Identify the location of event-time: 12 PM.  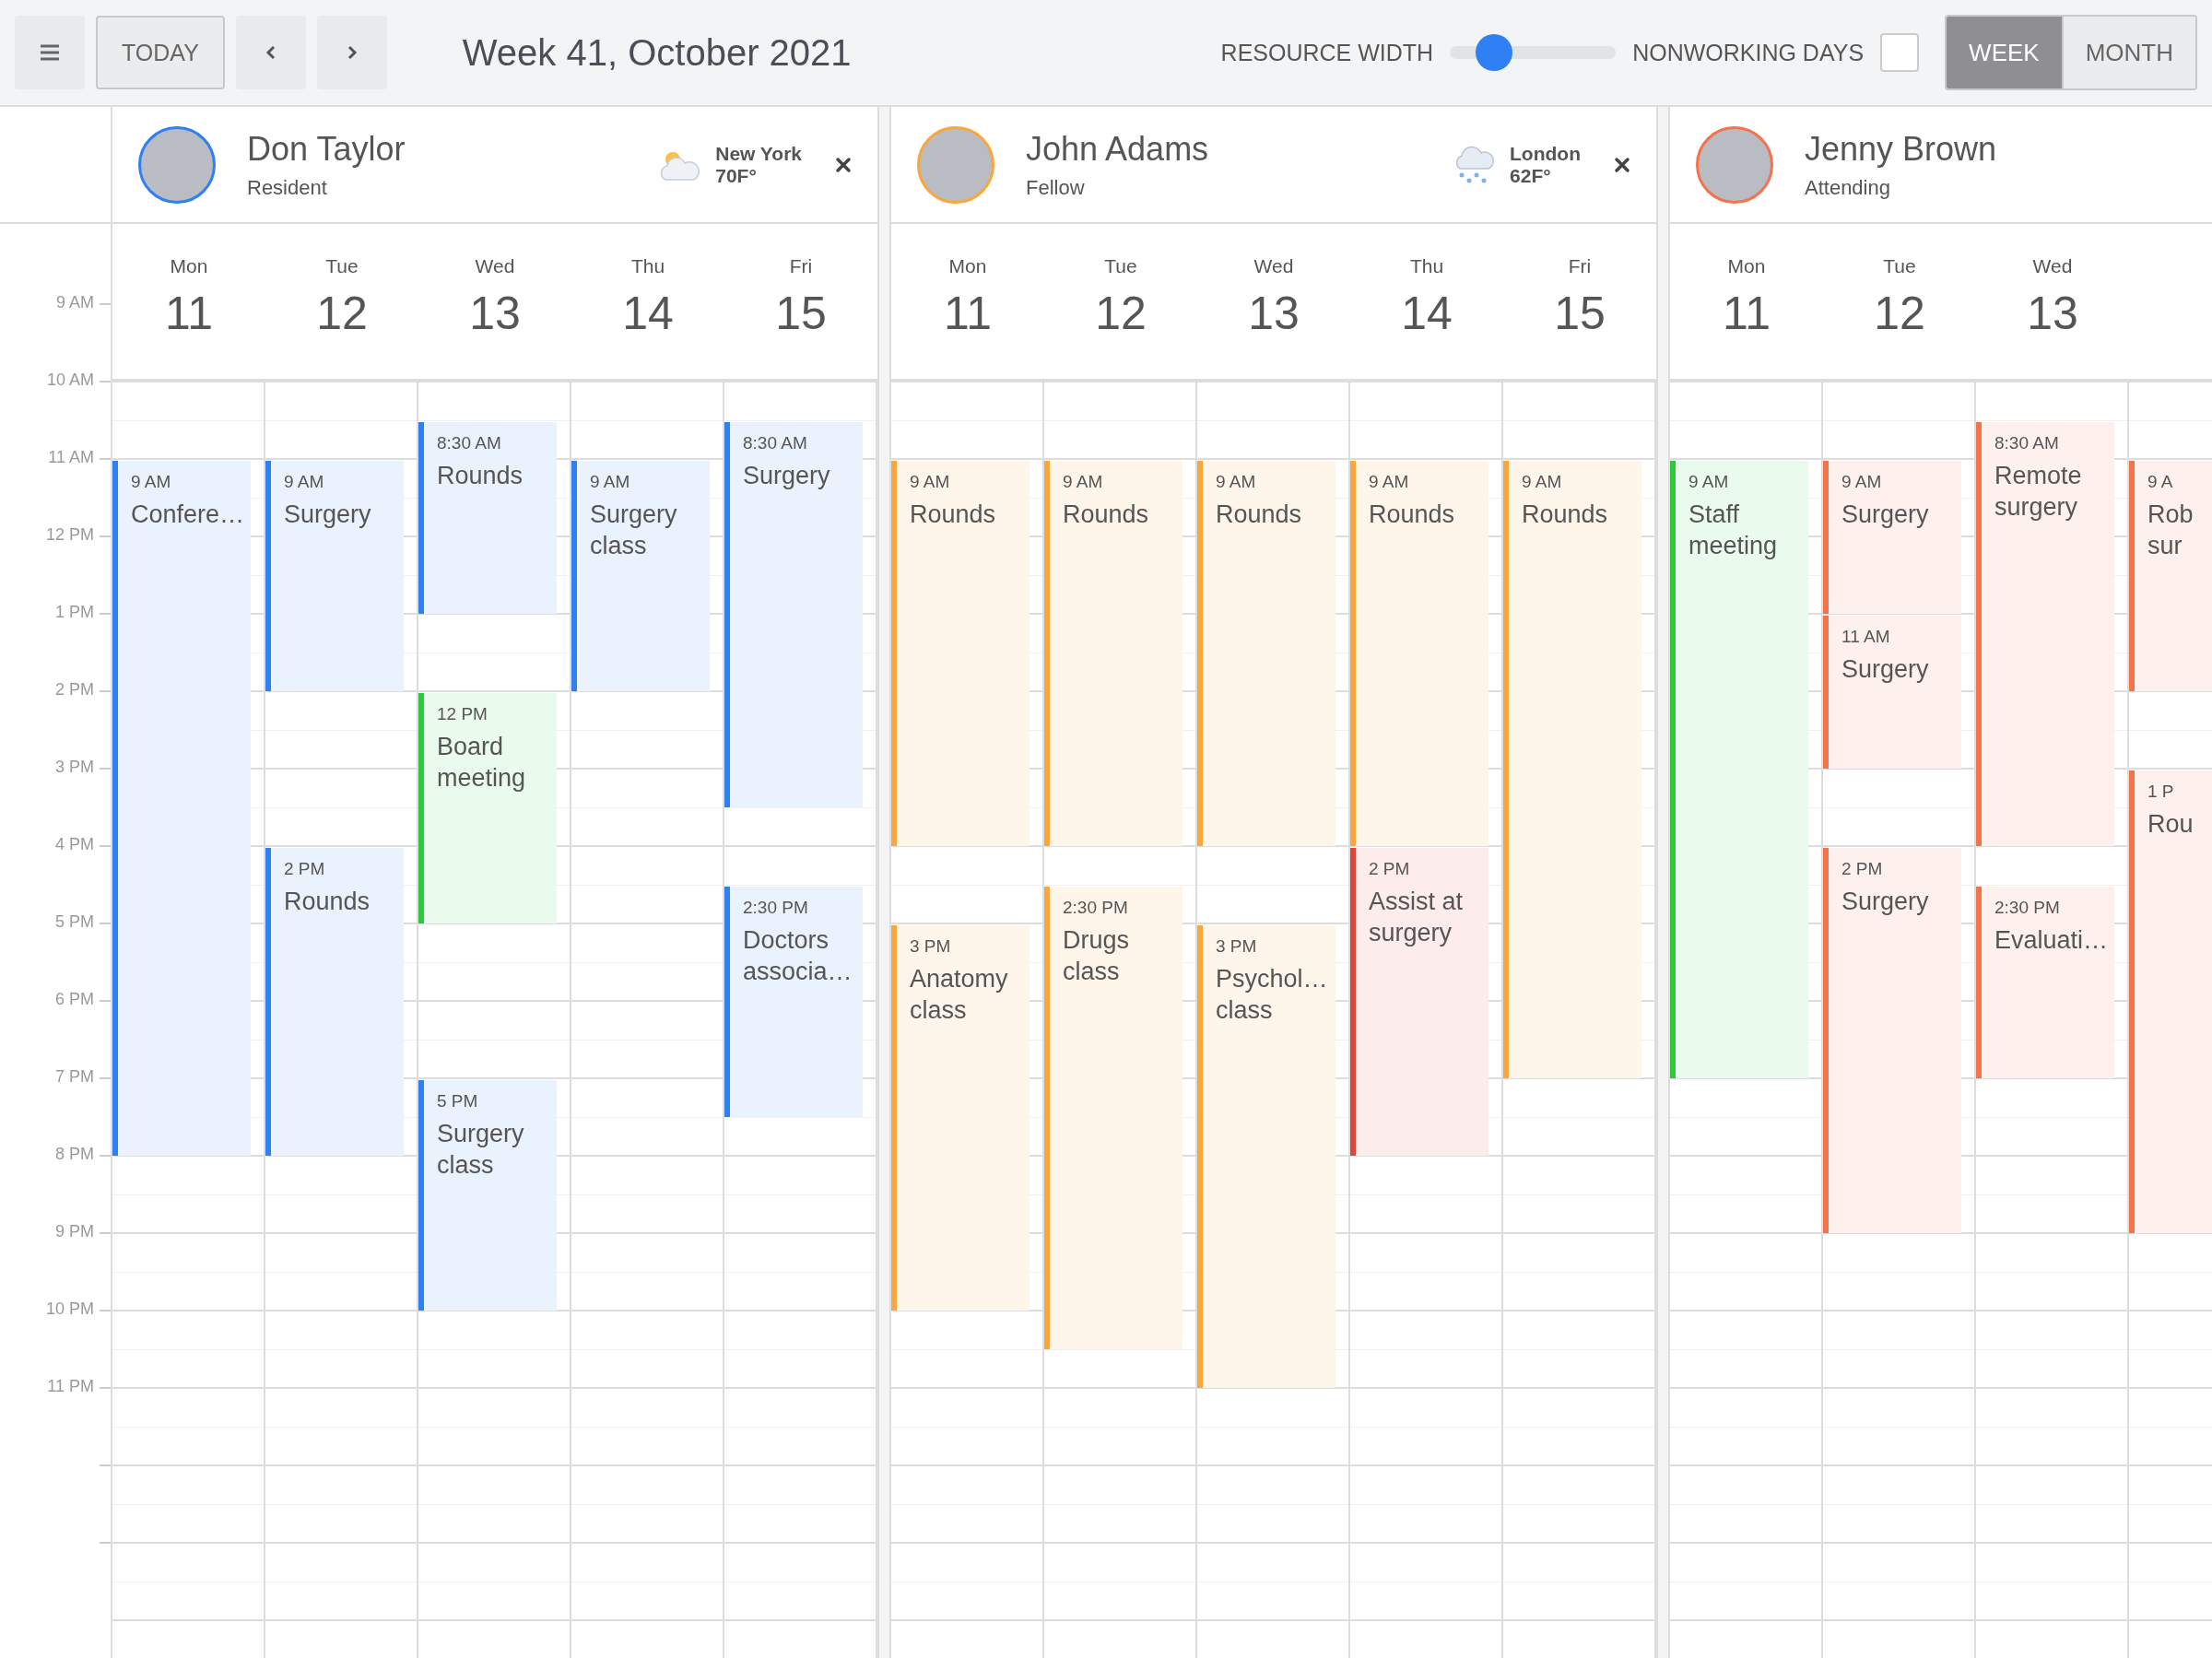
(462, 714).